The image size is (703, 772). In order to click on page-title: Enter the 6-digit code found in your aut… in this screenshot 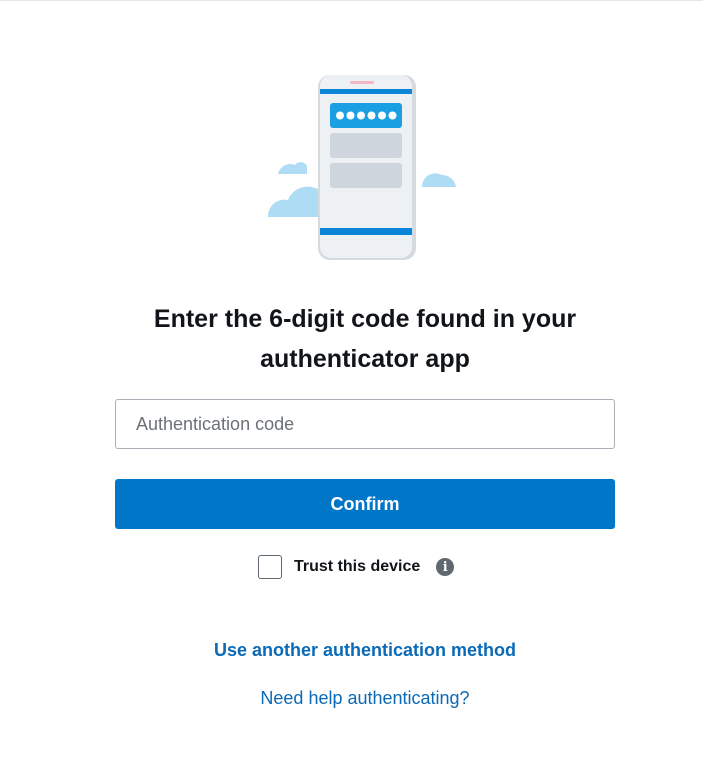, I will do `click(365, 339)`.